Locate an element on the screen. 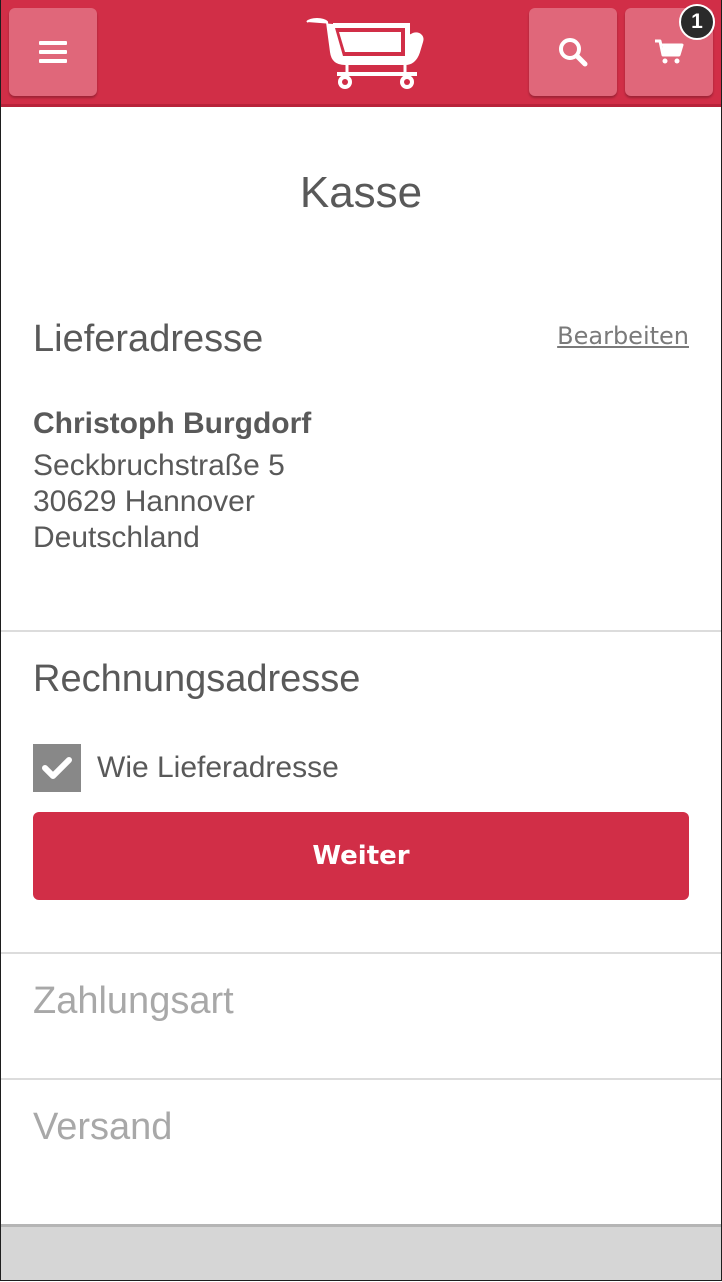  checkmark-icon is located at coordinates (57, 768).